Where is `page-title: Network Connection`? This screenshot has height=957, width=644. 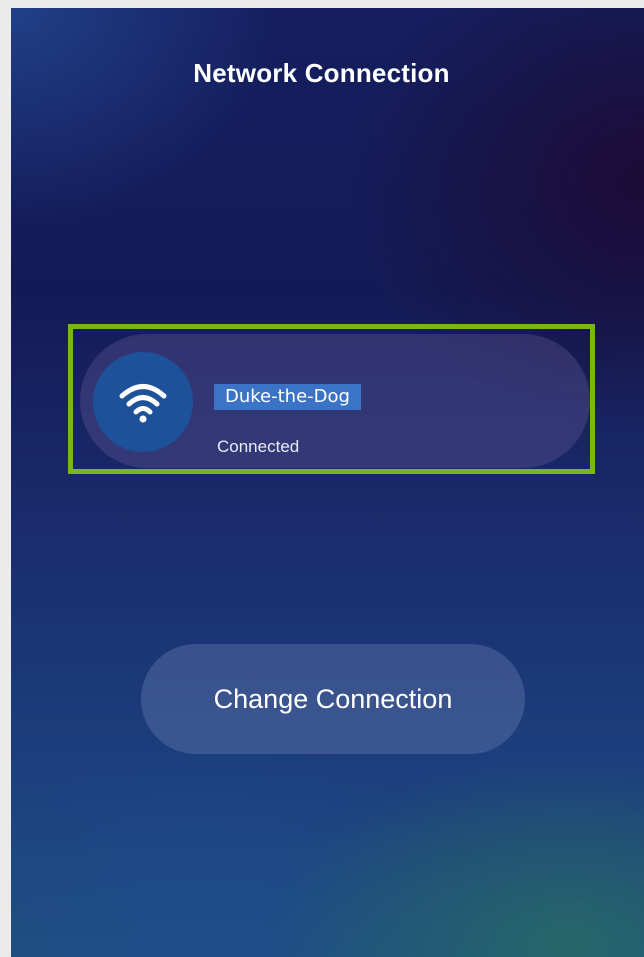
page-title: Network Connection is located at coordinates (321, 73).